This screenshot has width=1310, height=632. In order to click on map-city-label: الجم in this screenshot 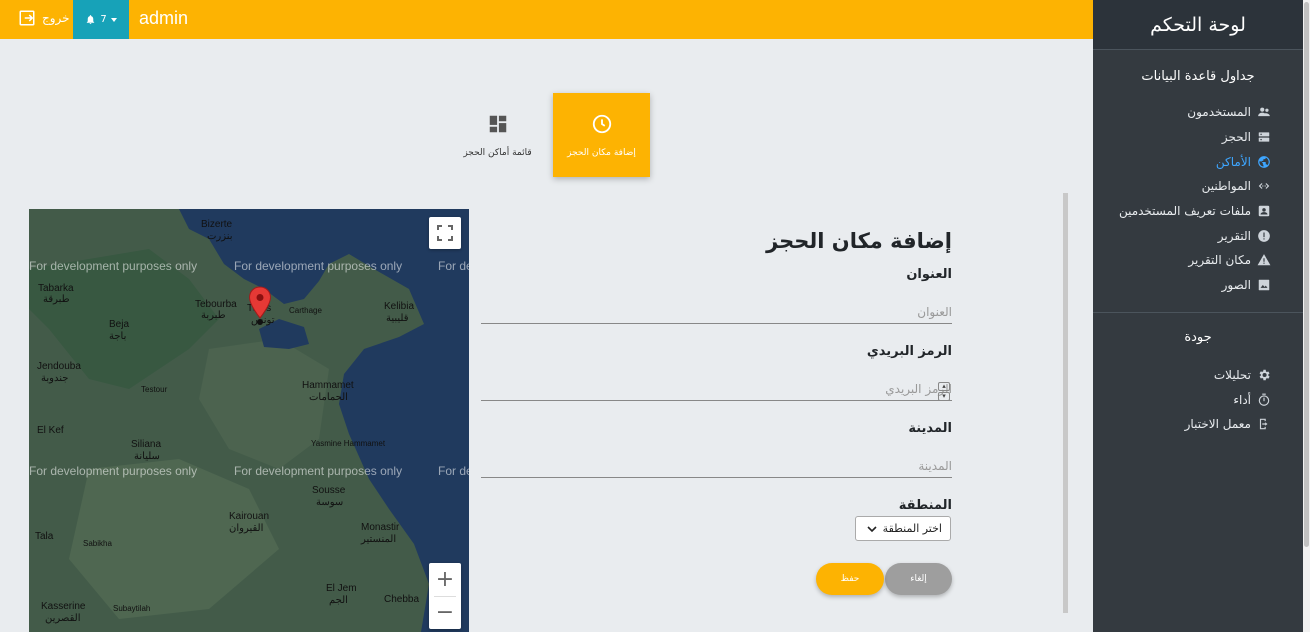, I will do `click(338, 600)`.